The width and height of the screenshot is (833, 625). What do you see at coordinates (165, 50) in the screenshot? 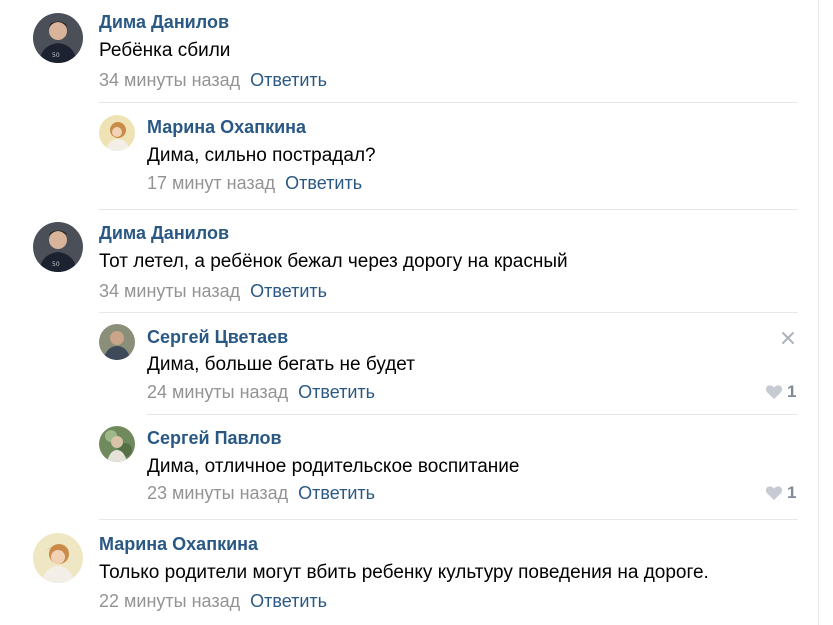
I see `comment-text: Ребёнка сбили` at bounding box center [165, 50].